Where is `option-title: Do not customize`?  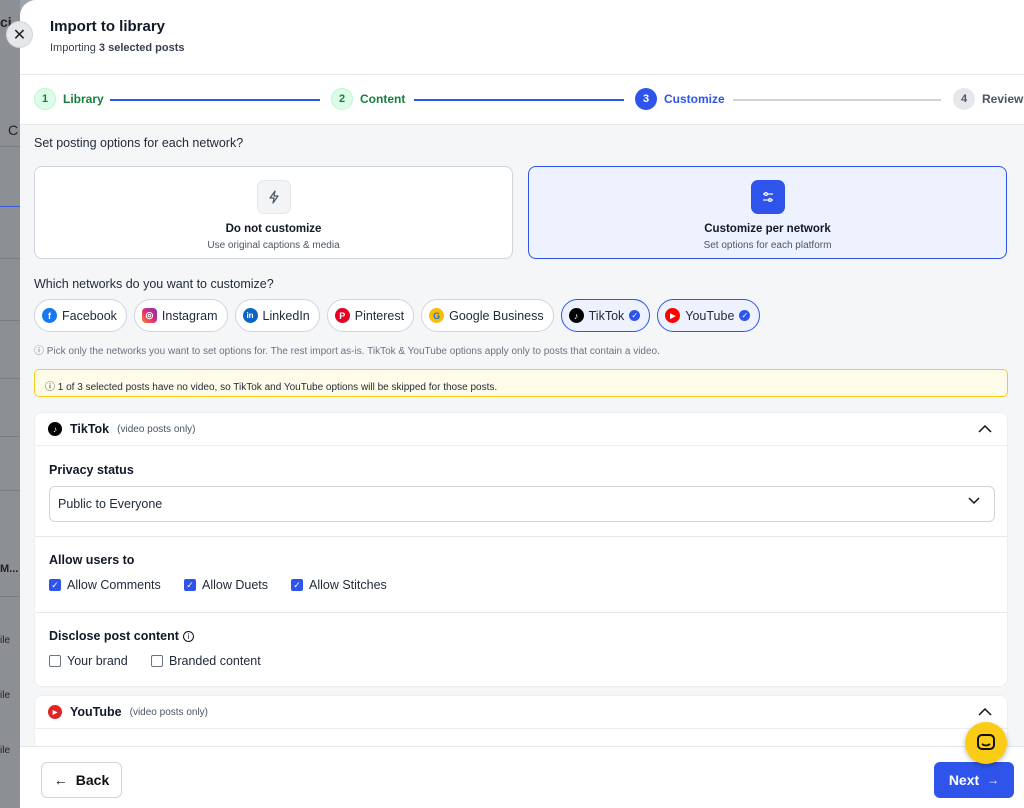
option-title: Do not customize is located at coordinates (273, 229).